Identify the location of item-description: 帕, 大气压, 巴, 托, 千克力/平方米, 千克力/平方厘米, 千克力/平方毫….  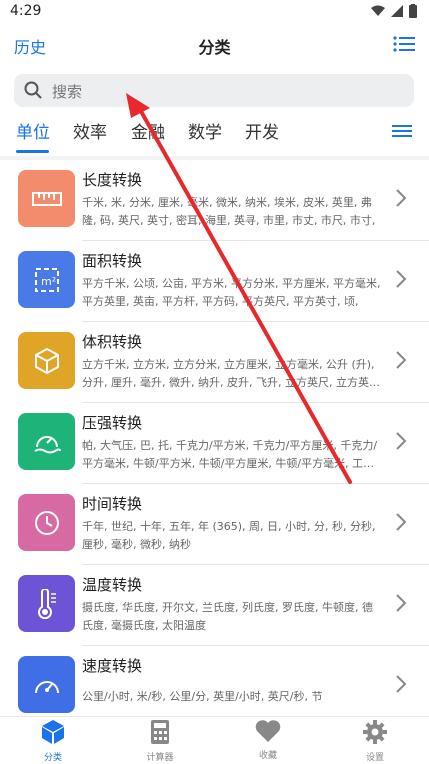
(230, 454).